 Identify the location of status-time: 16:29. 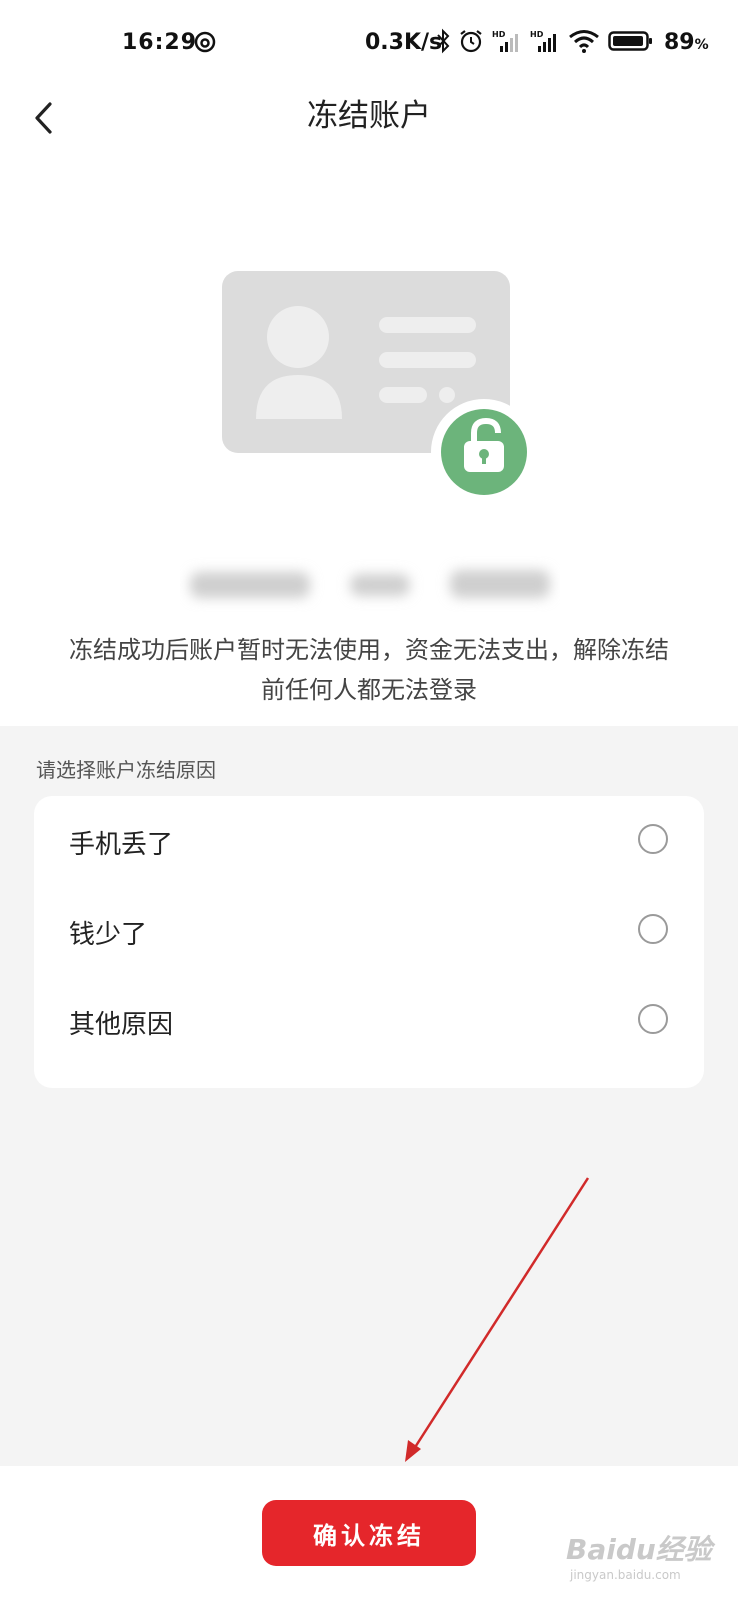
(160, 42).